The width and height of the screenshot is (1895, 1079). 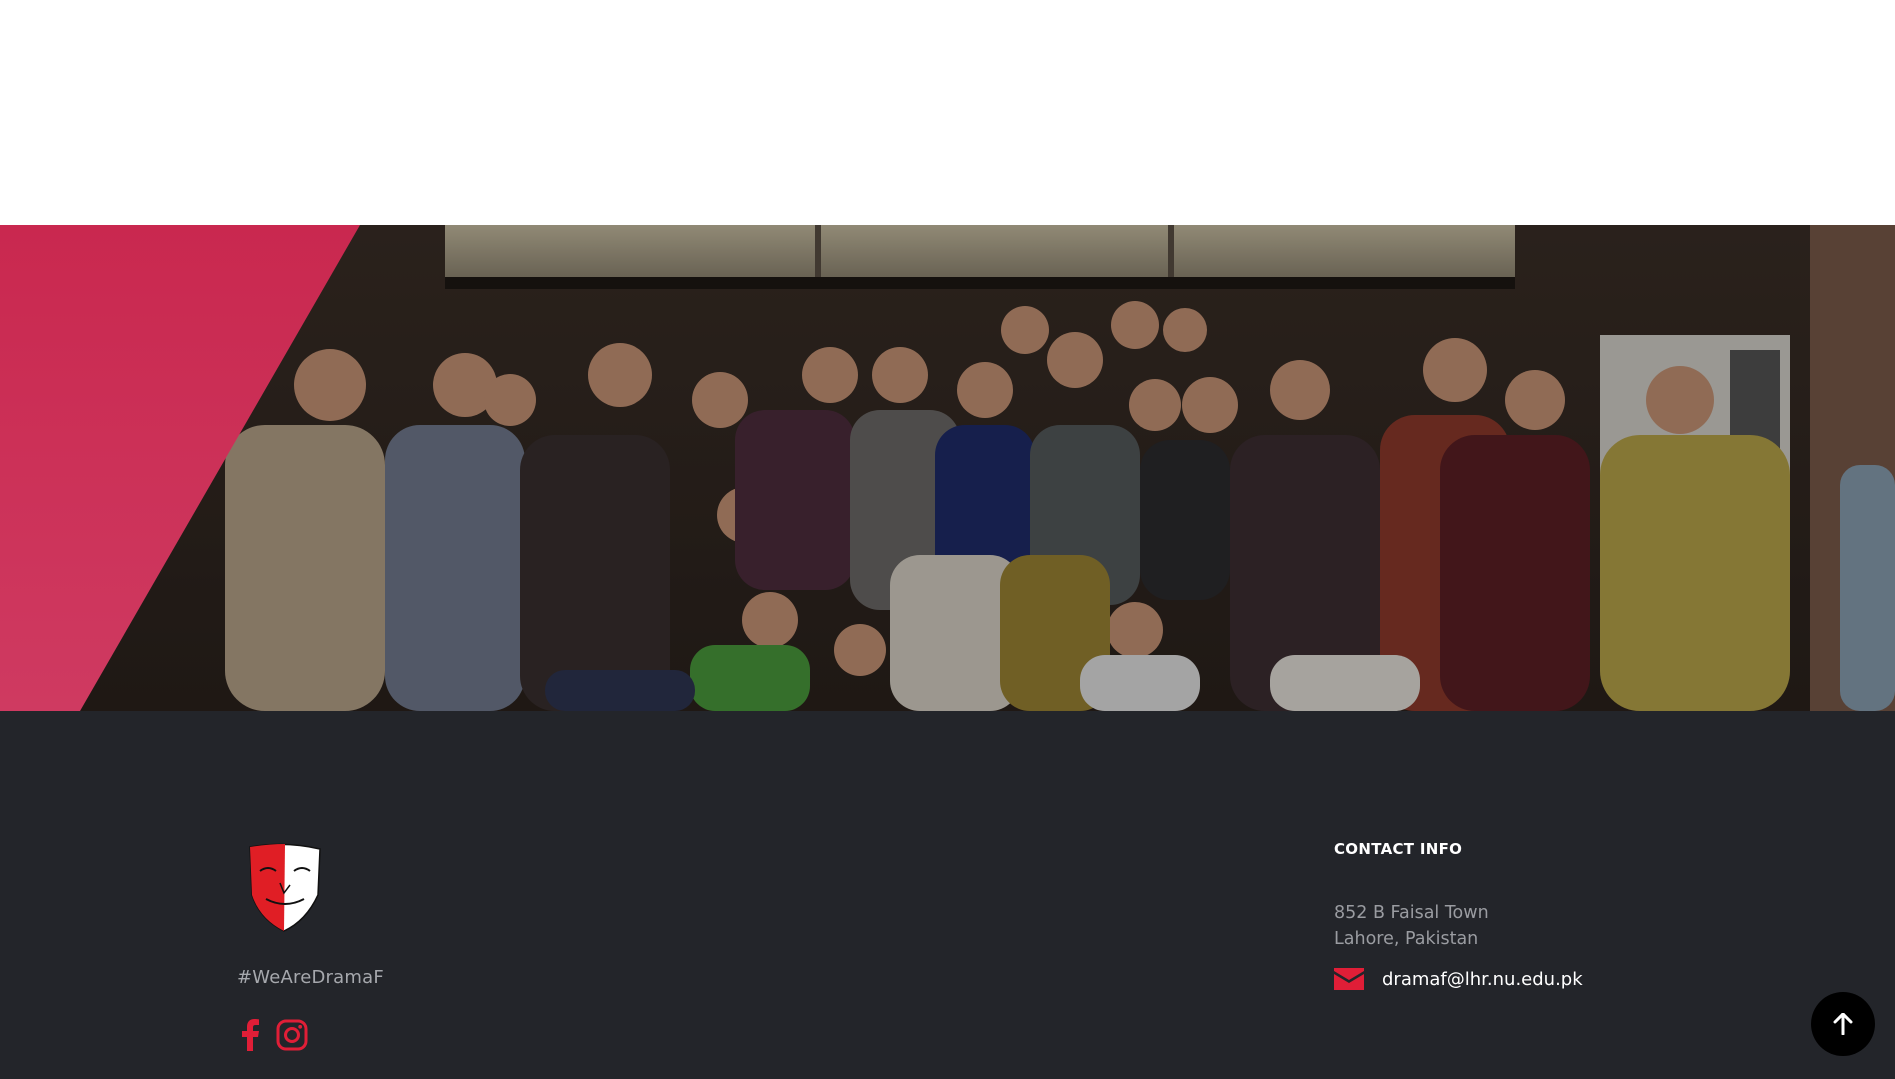 What do you see at coordinates (1398, 849) in the screenshot?
I see `contact-info-heading: CONTACT INFO` at bounding box center [1398, 849].